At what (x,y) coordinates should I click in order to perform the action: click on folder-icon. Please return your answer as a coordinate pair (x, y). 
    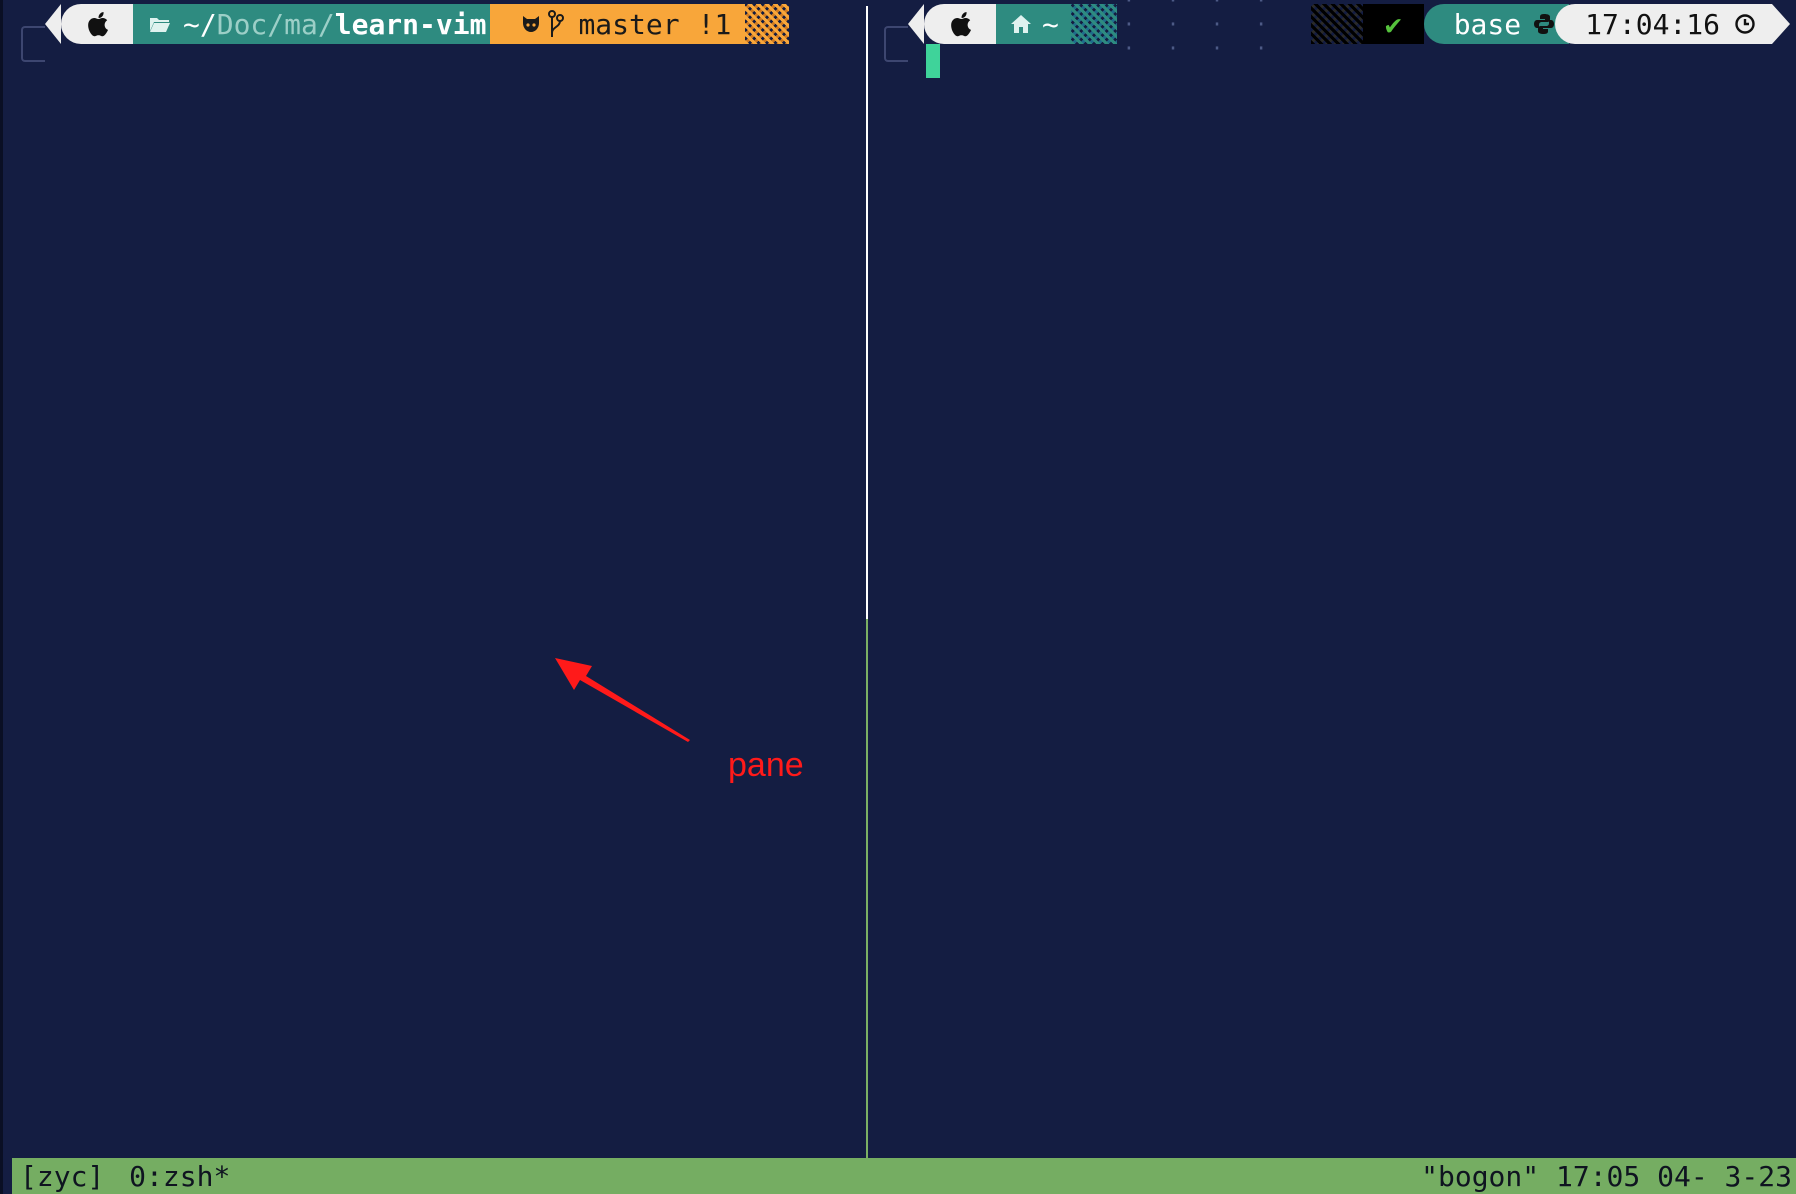
    Looking at the image, I should click on (160, 24).